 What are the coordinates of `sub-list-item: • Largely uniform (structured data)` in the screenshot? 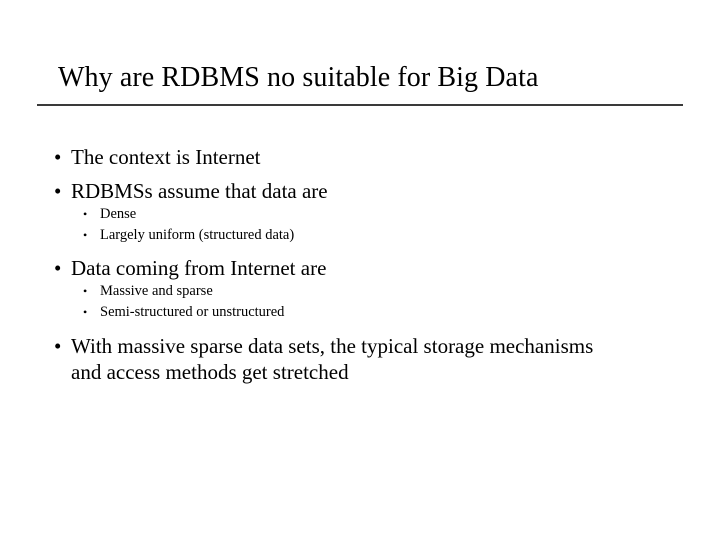 It's located at (328, 235).